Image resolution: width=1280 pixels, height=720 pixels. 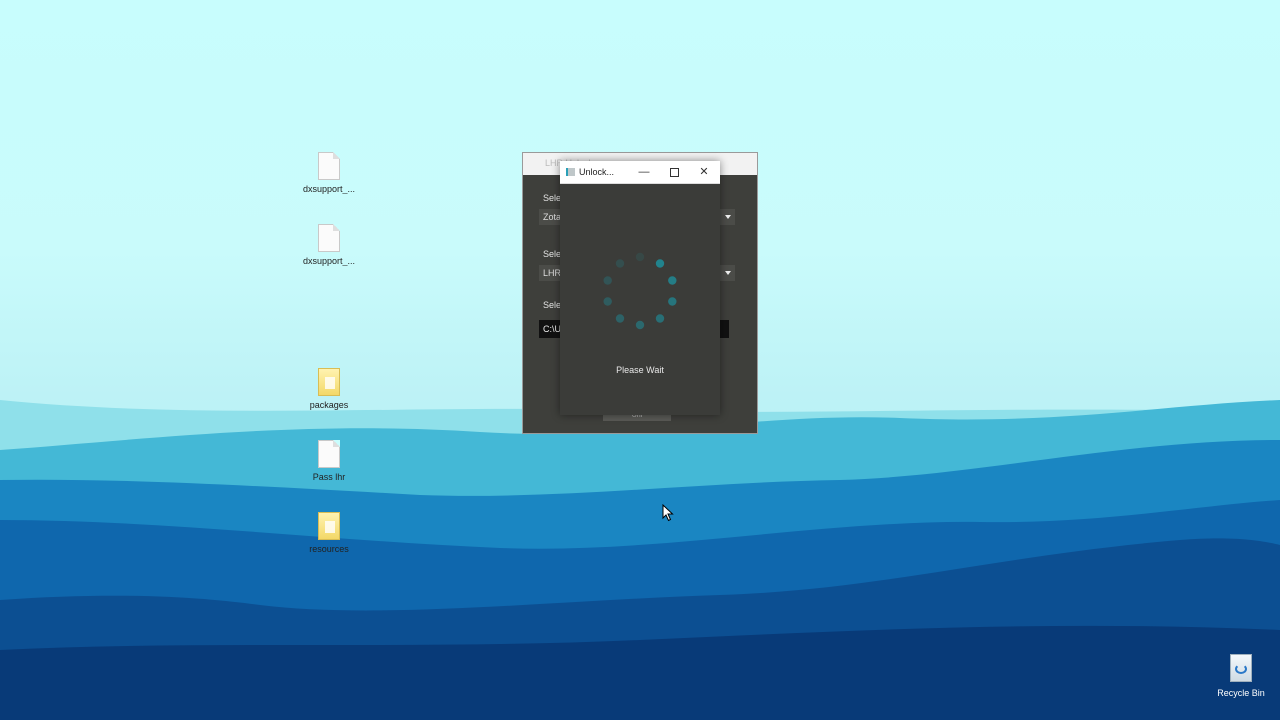 I want to click on dialog-titlebar: Unlock... — ✕, so click(x=640, y=172).